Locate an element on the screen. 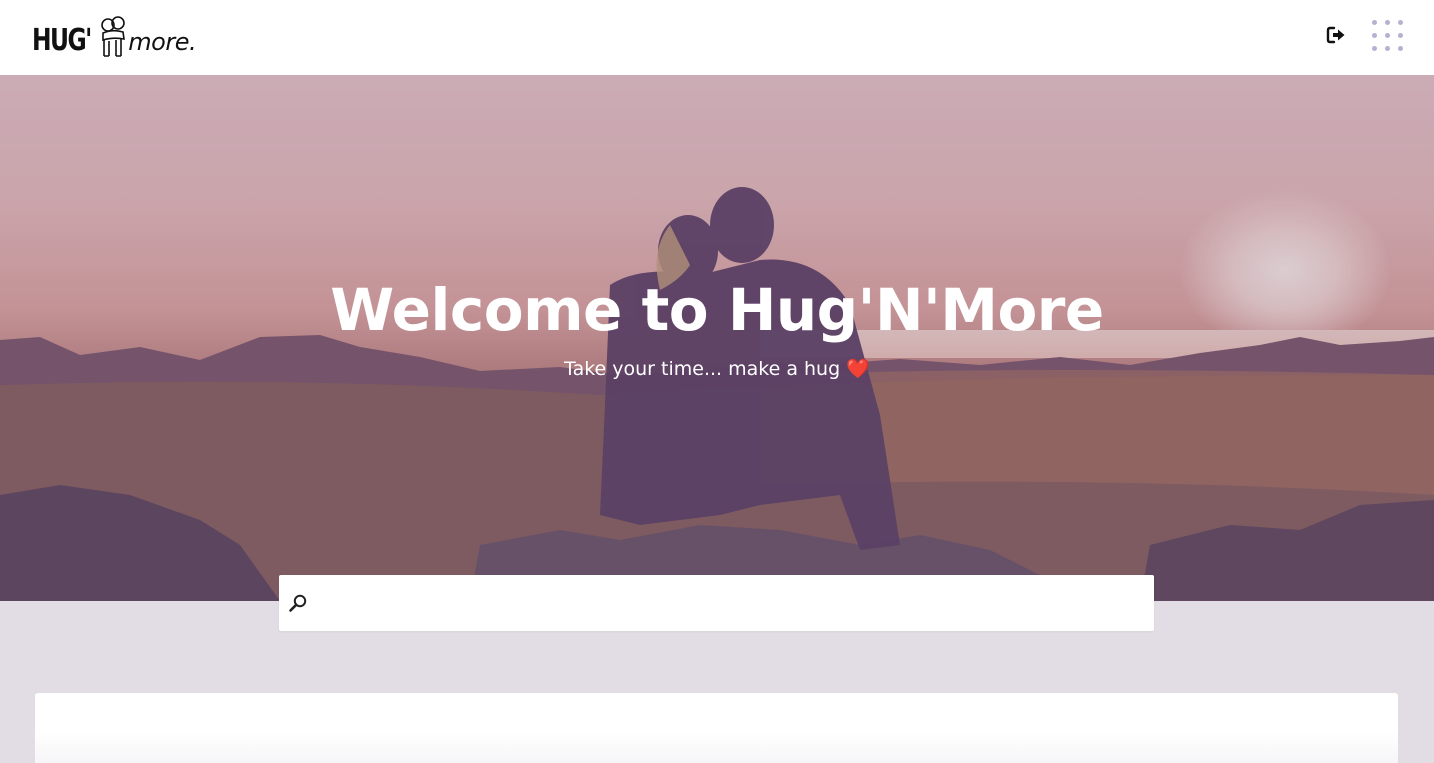 The height and width of the screenshot is (763, 1434). hero-subtitle-line: Take your time... make a hug ❤️ is located at coordinates (717, 369).